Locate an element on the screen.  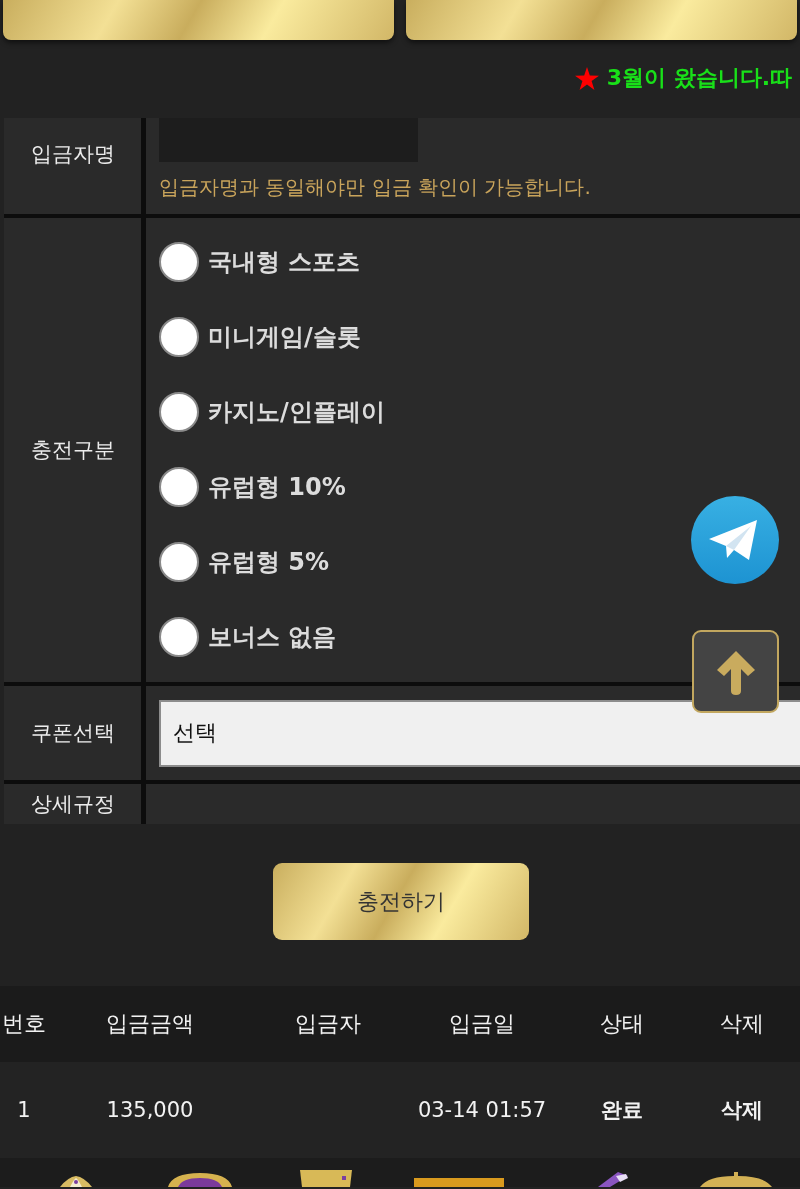
ingot-icon is located at coordinates (459, 1182).